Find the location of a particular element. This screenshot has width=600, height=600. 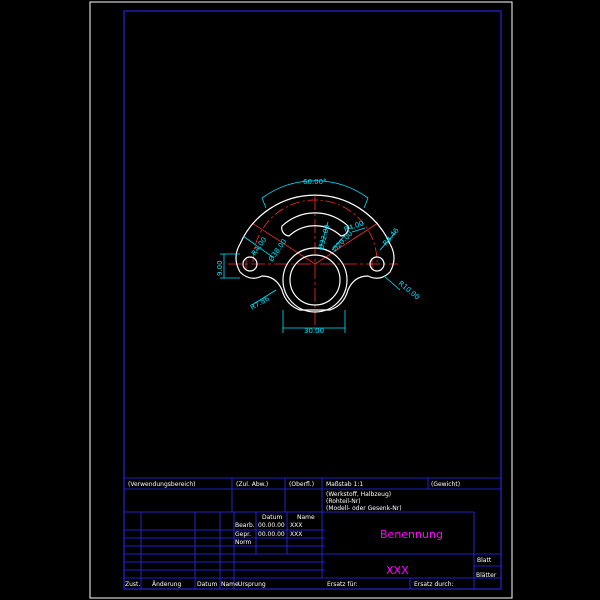

ersatz-fuer-label: Ersatz für: is located at coordinates (342, 584).